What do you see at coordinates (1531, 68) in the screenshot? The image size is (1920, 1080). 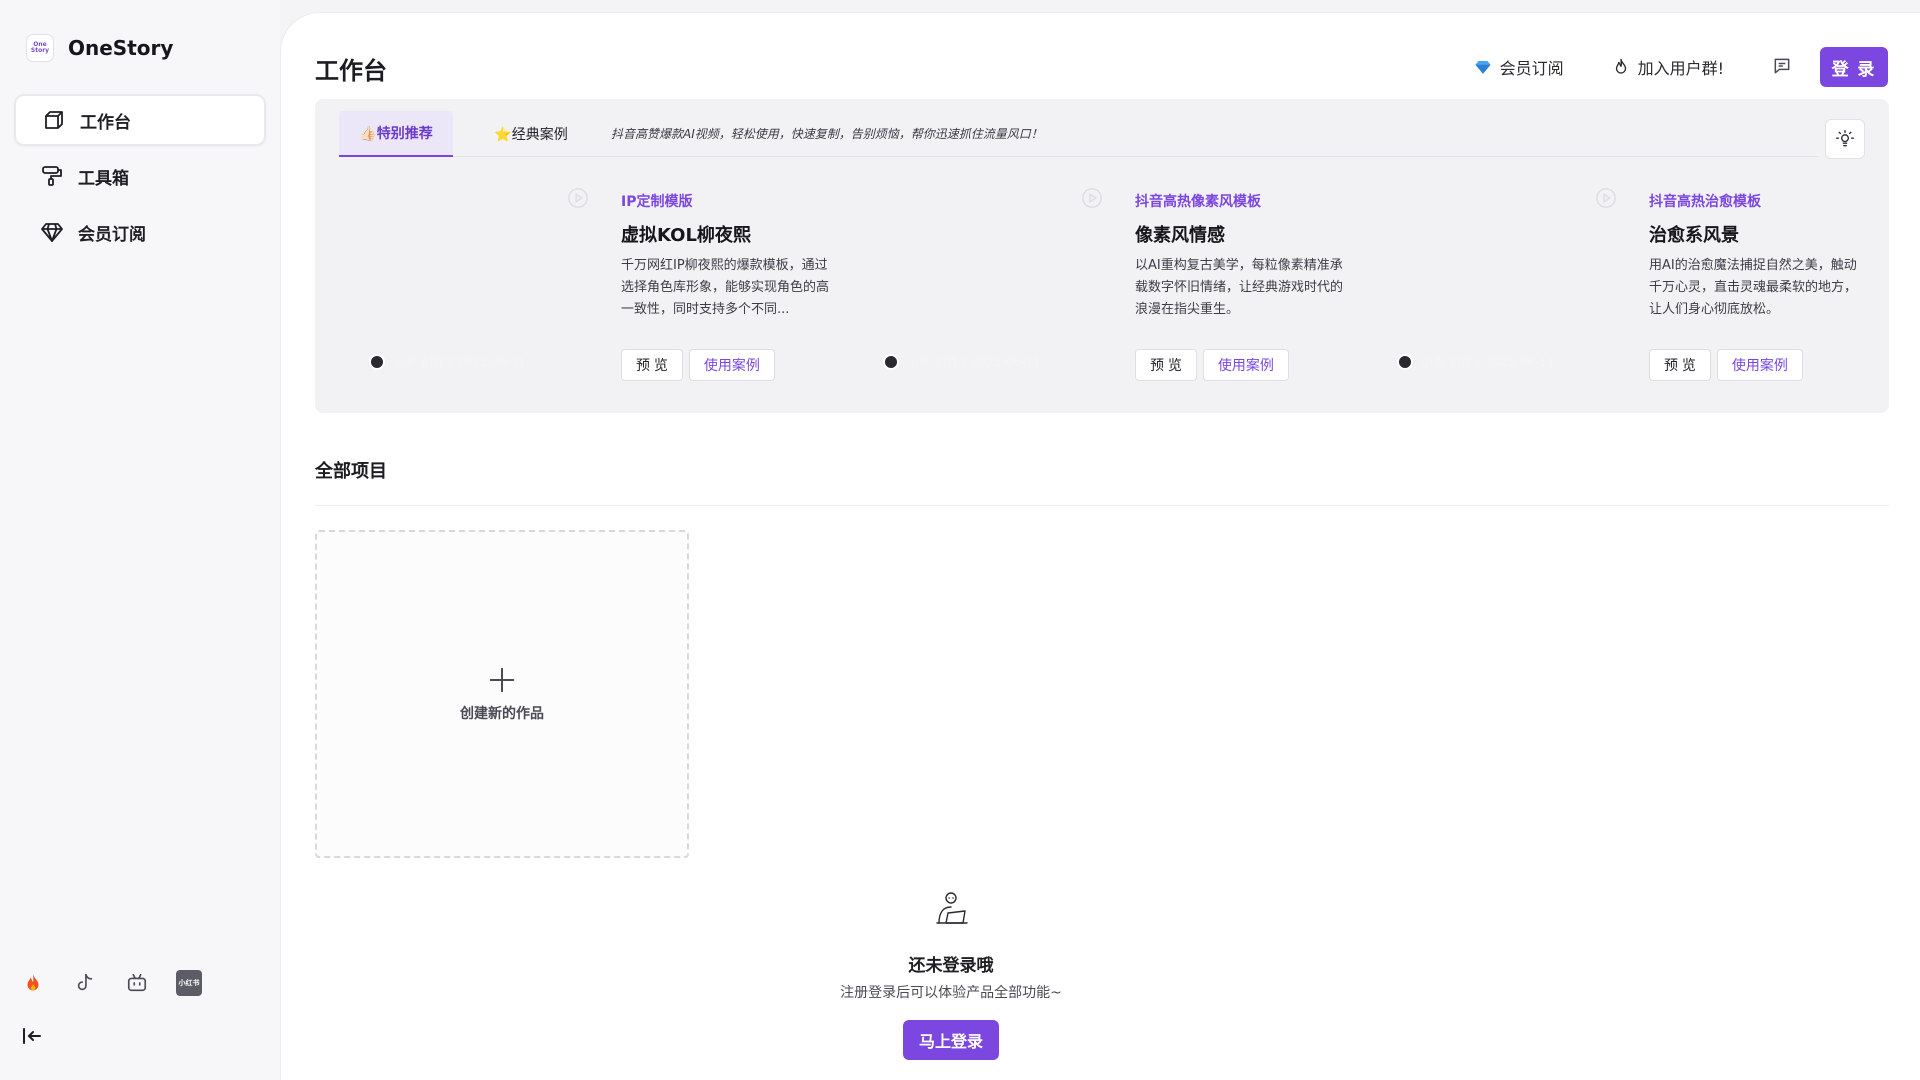 I see `membership-link-label: 会员订阅` at bounding box center [1531, 68].